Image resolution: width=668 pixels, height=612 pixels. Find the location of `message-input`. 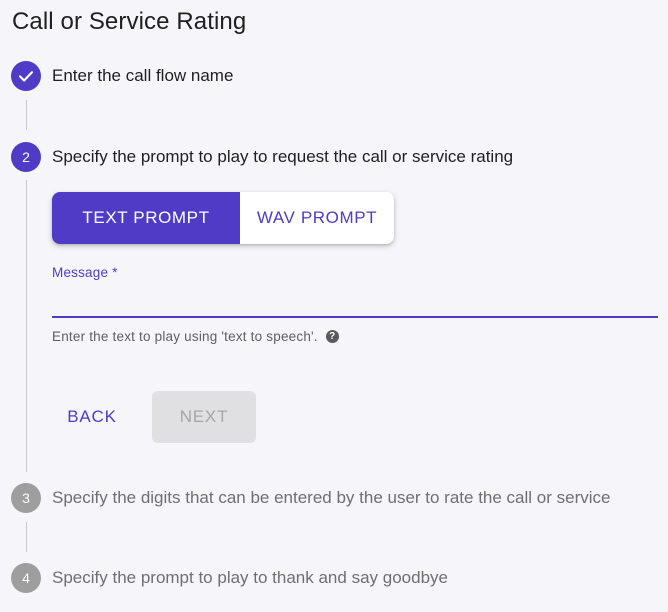

message-input is located at coordinates (355, 303).